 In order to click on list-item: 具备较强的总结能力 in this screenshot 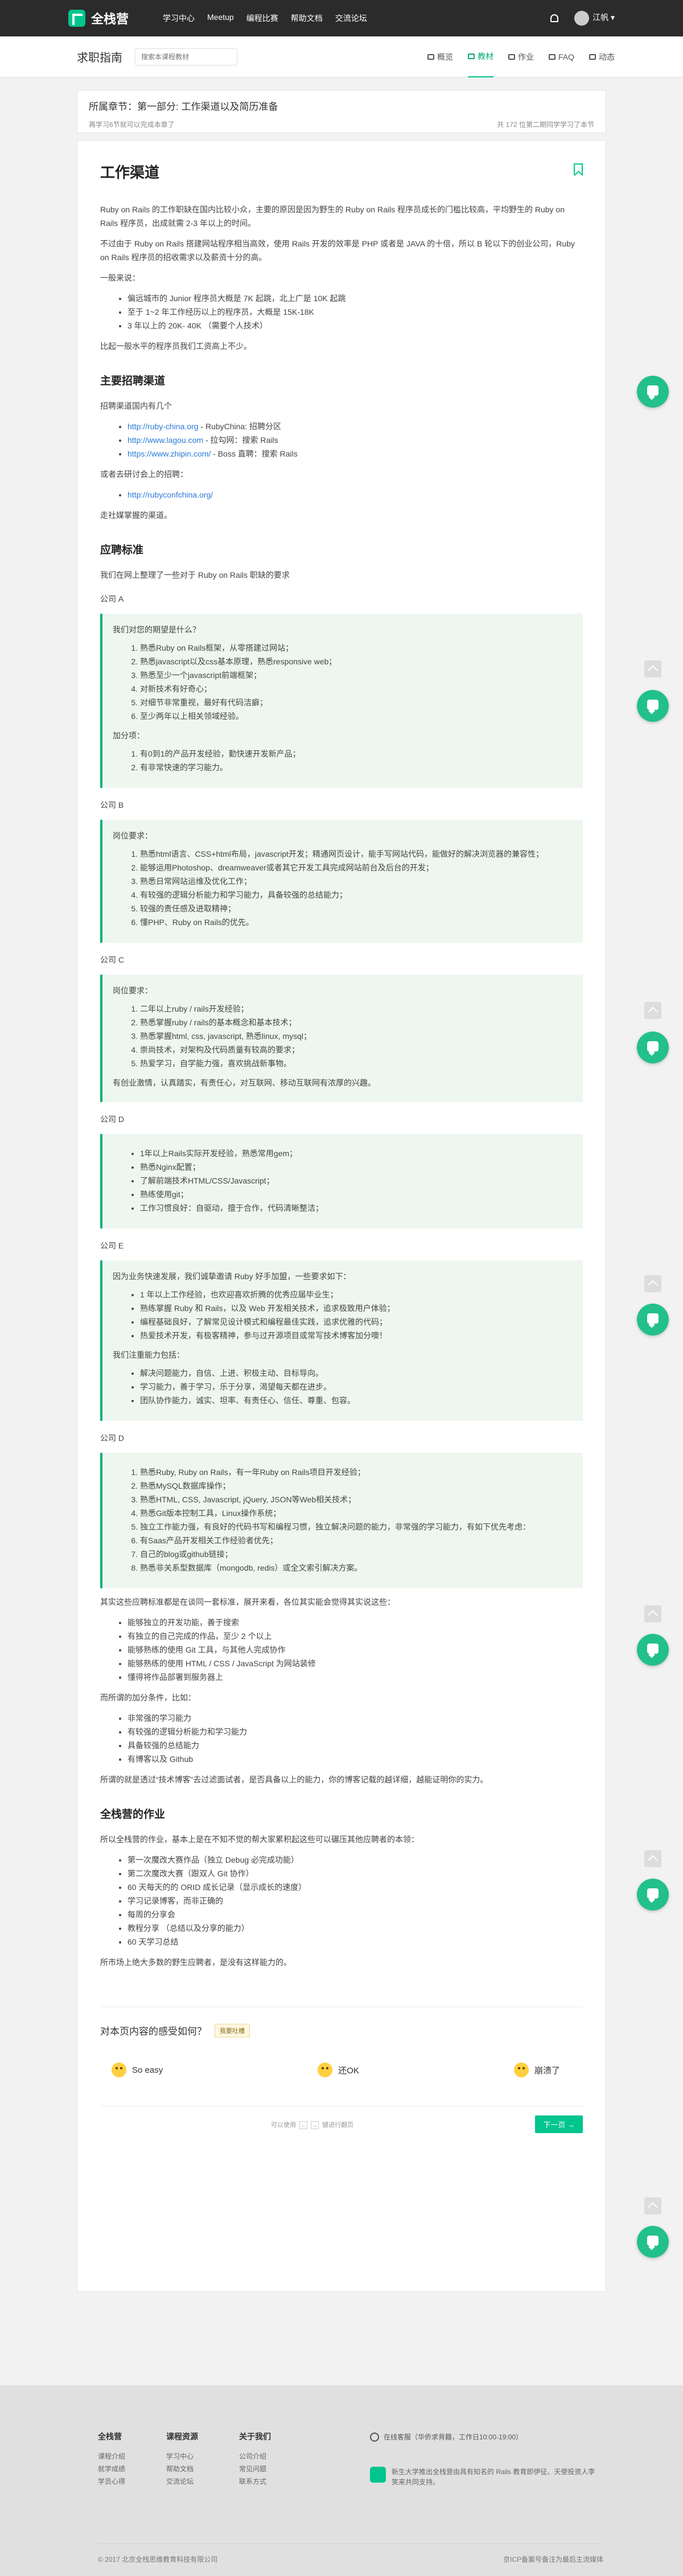, I will do `click(355, 1745)`.